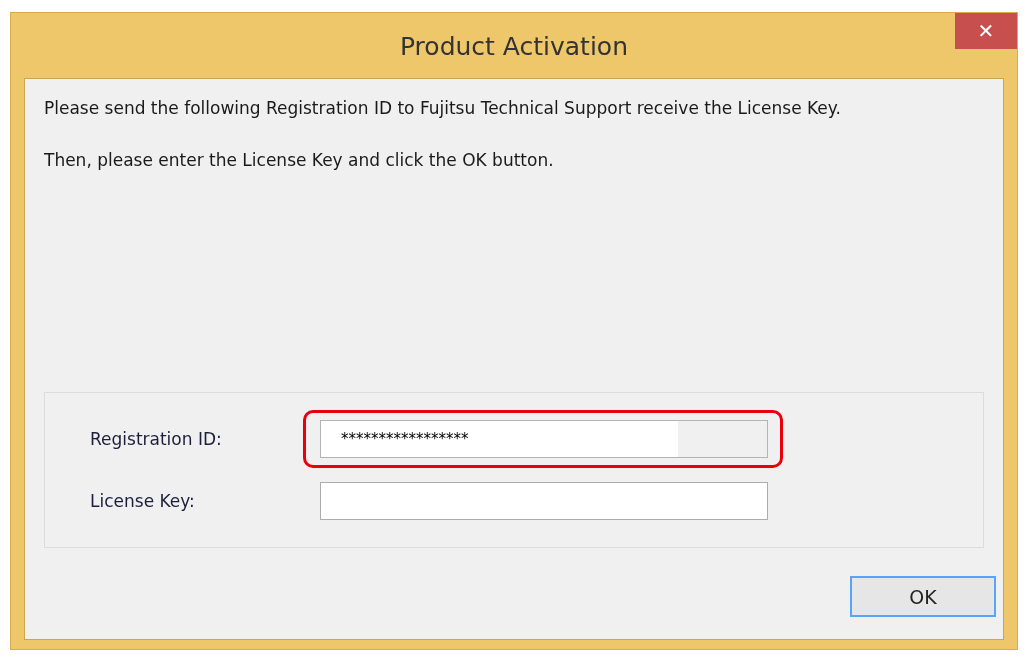 This screenshot has width=1028, height=655. I want to click on readonly-field: *****************, so click(544, 439).